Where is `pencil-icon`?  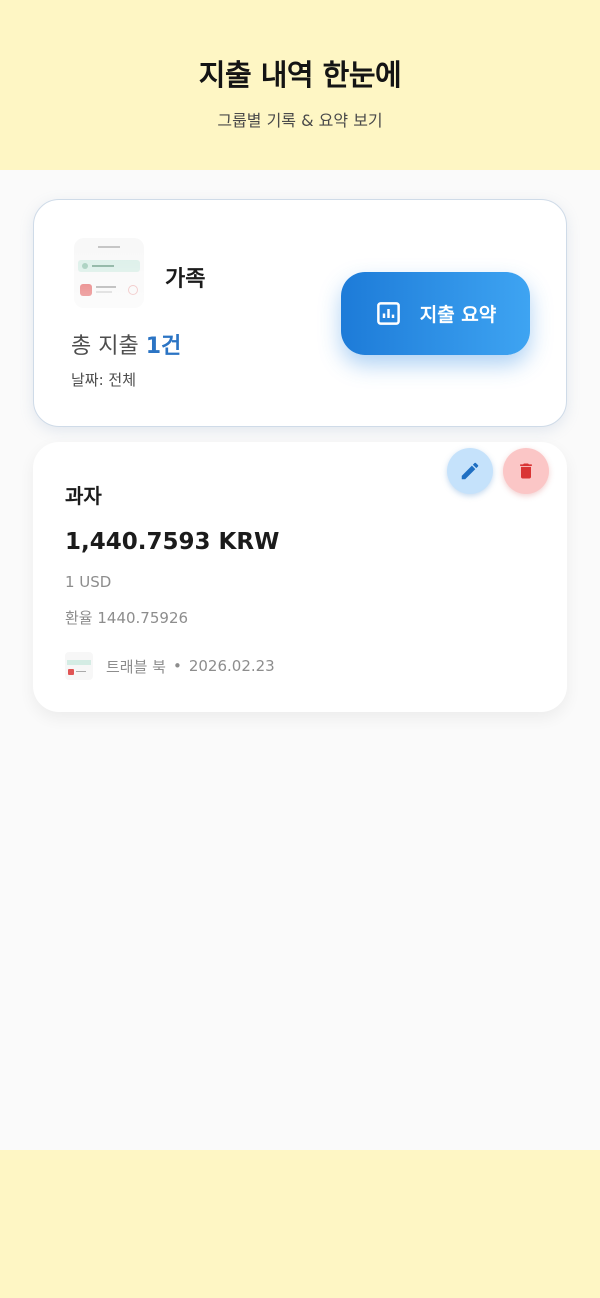 pencil-icon is located at coordinates (470, 471).